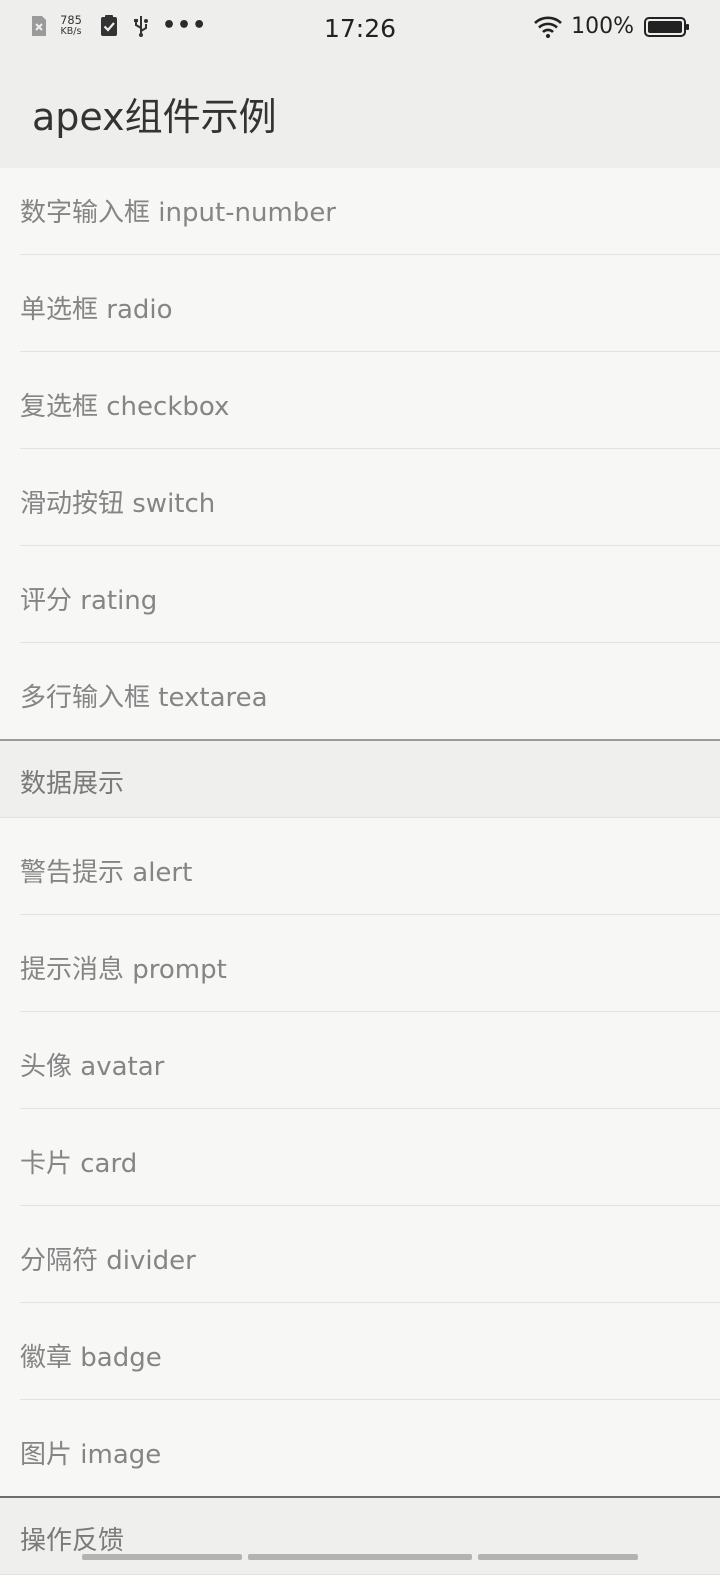 This screenshot has height=1575, width=720. Describe the element at coordinates (360, 778) in the screenshot. I see `section-header-data-display: 数据展示` at that location.